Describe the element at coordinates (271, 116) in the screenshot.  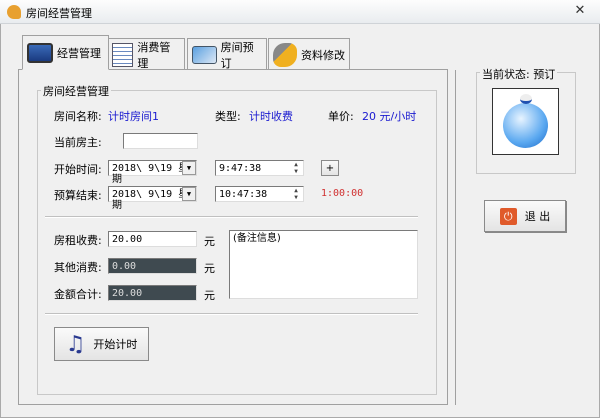
I see `type-value: 计时收费` at that location.